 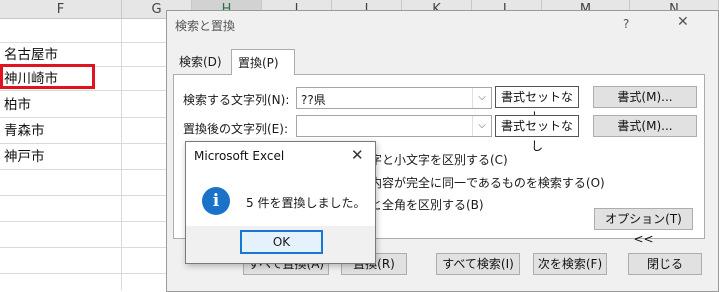 What do you see at coordinates (202, 62) in the screenshot?
I see `tab-search: 検索(D)` at bounding box center [202, 62].